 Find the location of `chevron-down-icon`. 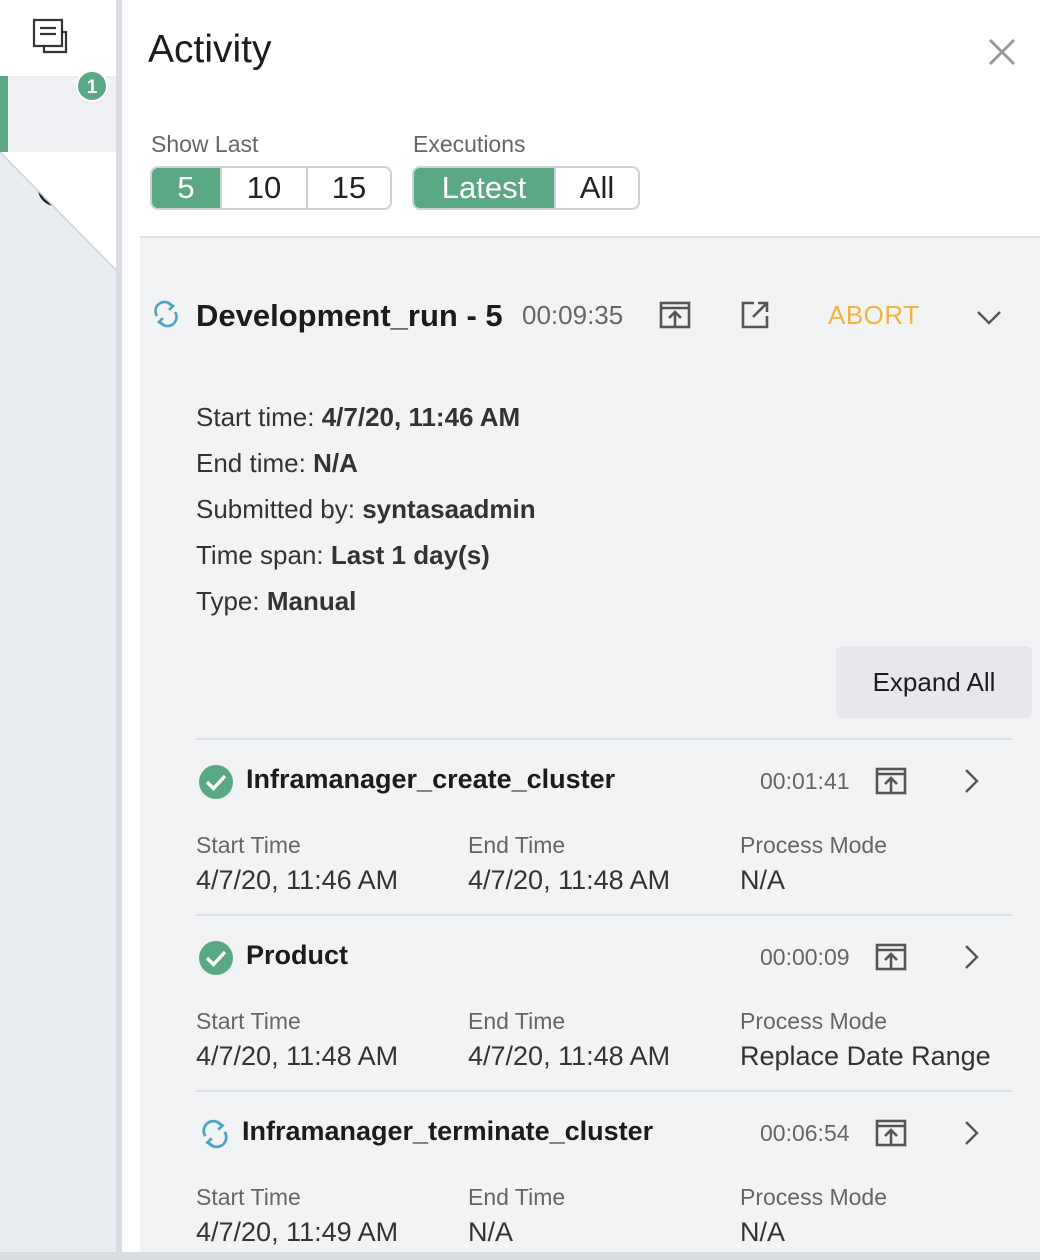

chevron-down-icon is located at coordinates (989, 317).